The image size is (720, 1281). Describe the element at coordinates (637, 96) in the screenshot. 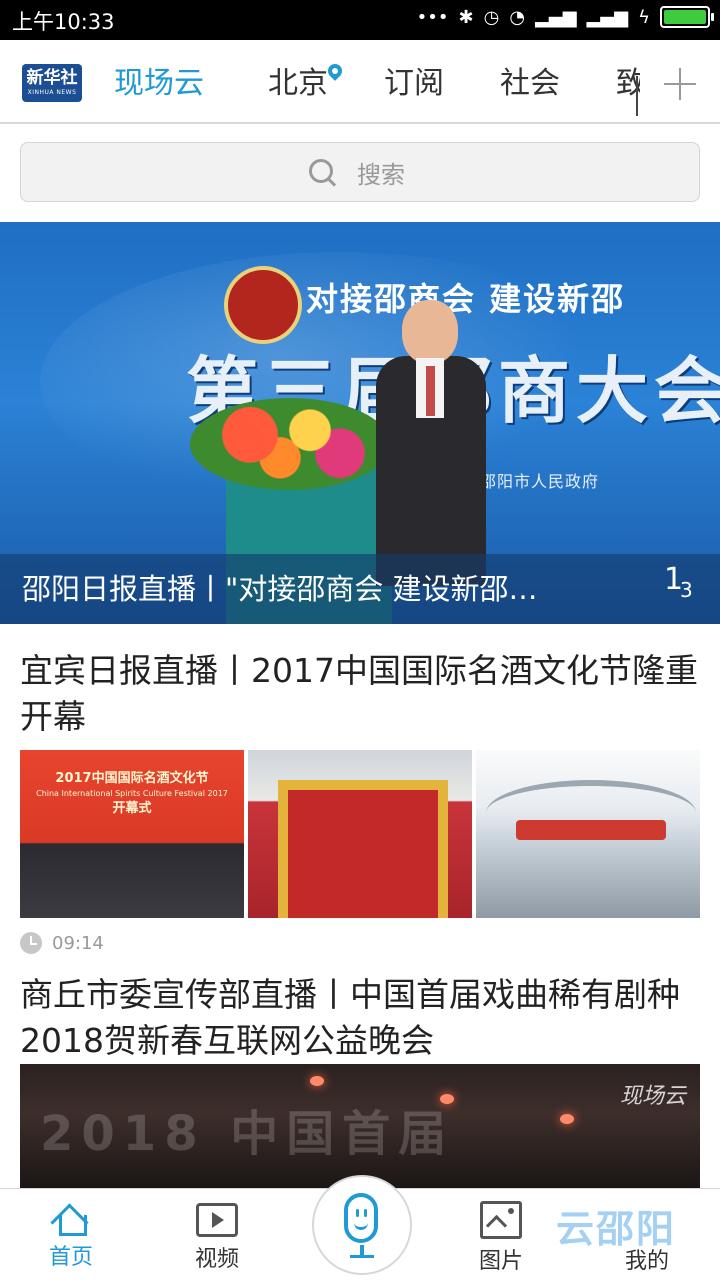

I see `tab-divider` at that location.